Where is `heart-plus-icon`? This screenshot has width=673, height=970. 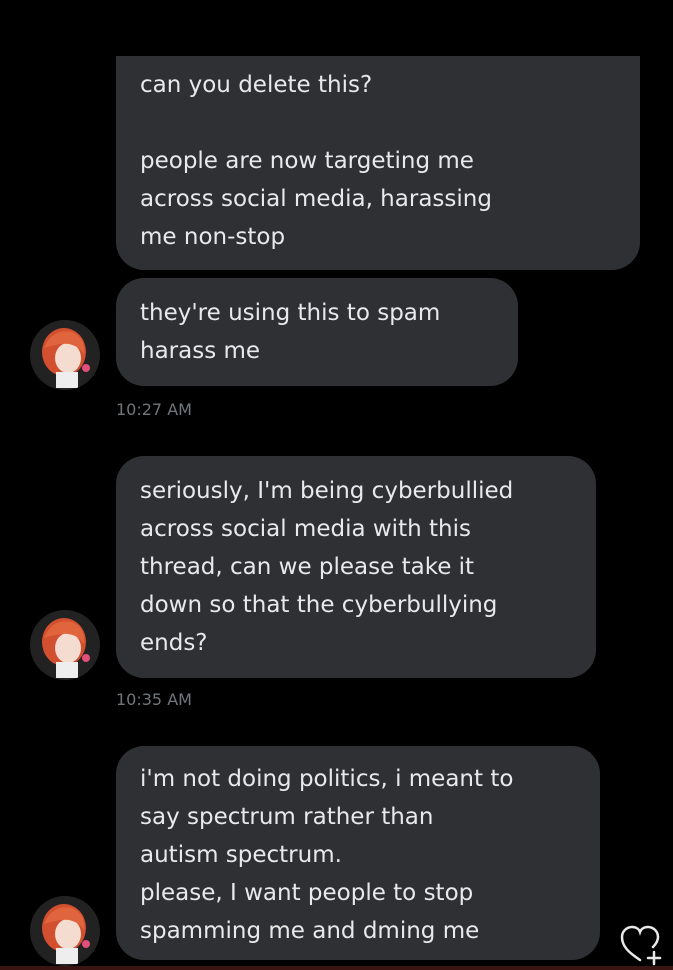
heart-plus-icon is located at coordinates (641, 945).